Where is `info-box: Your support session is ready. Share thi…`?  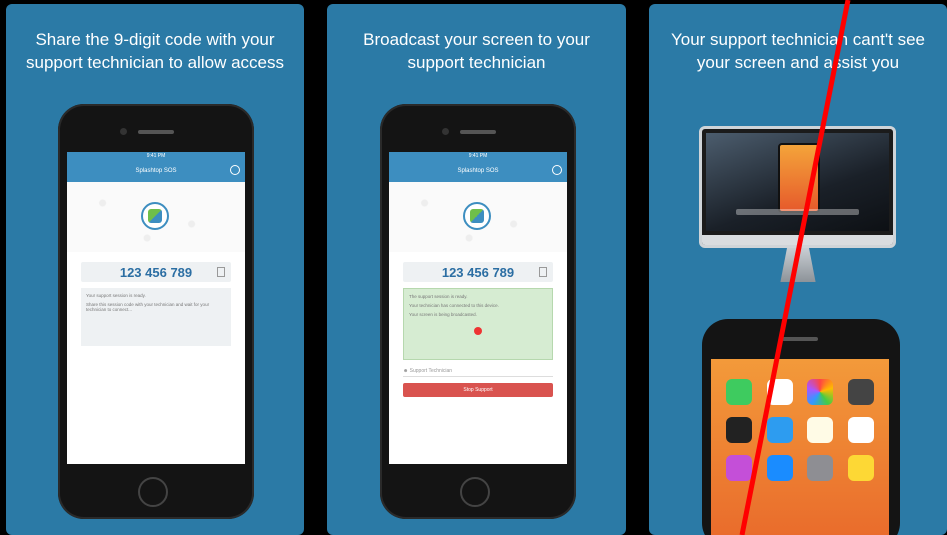
info-box: Your support session is ready. Share thi… is located at coordinates (156, 317).